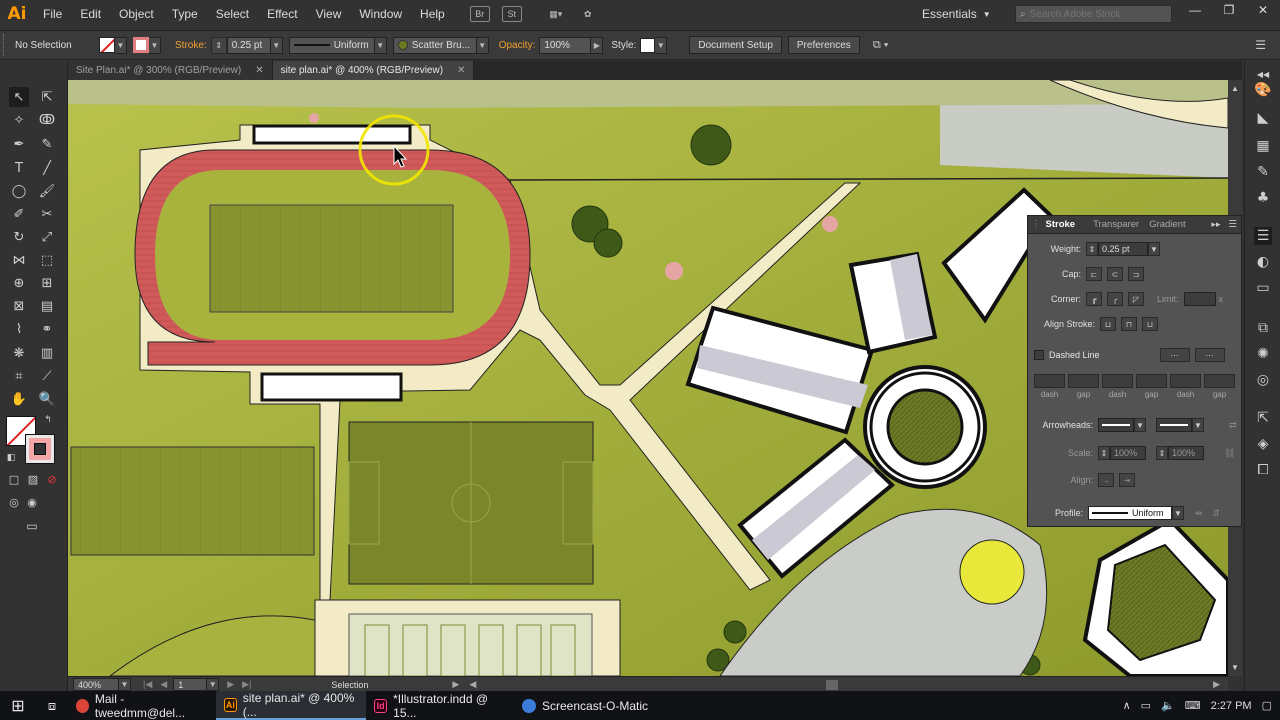  Describe the element at coordinates (1263, 172) in the screenshot. I see `brushes-panel-icon: ✎` at that location.